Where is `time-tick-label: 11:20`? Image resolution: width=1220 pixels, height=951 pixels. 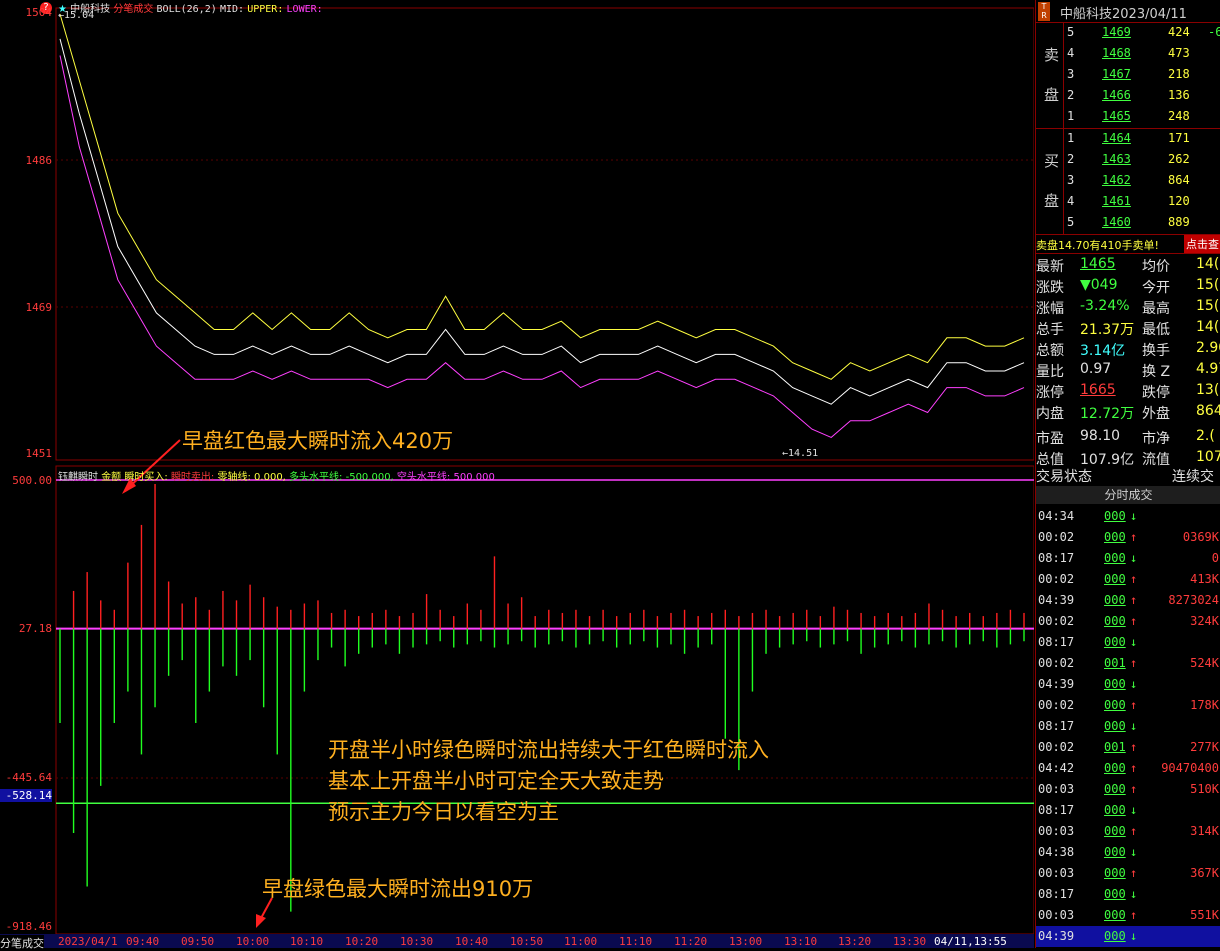
time-tick-label: 11:20 is located at coordinates (691, 941).